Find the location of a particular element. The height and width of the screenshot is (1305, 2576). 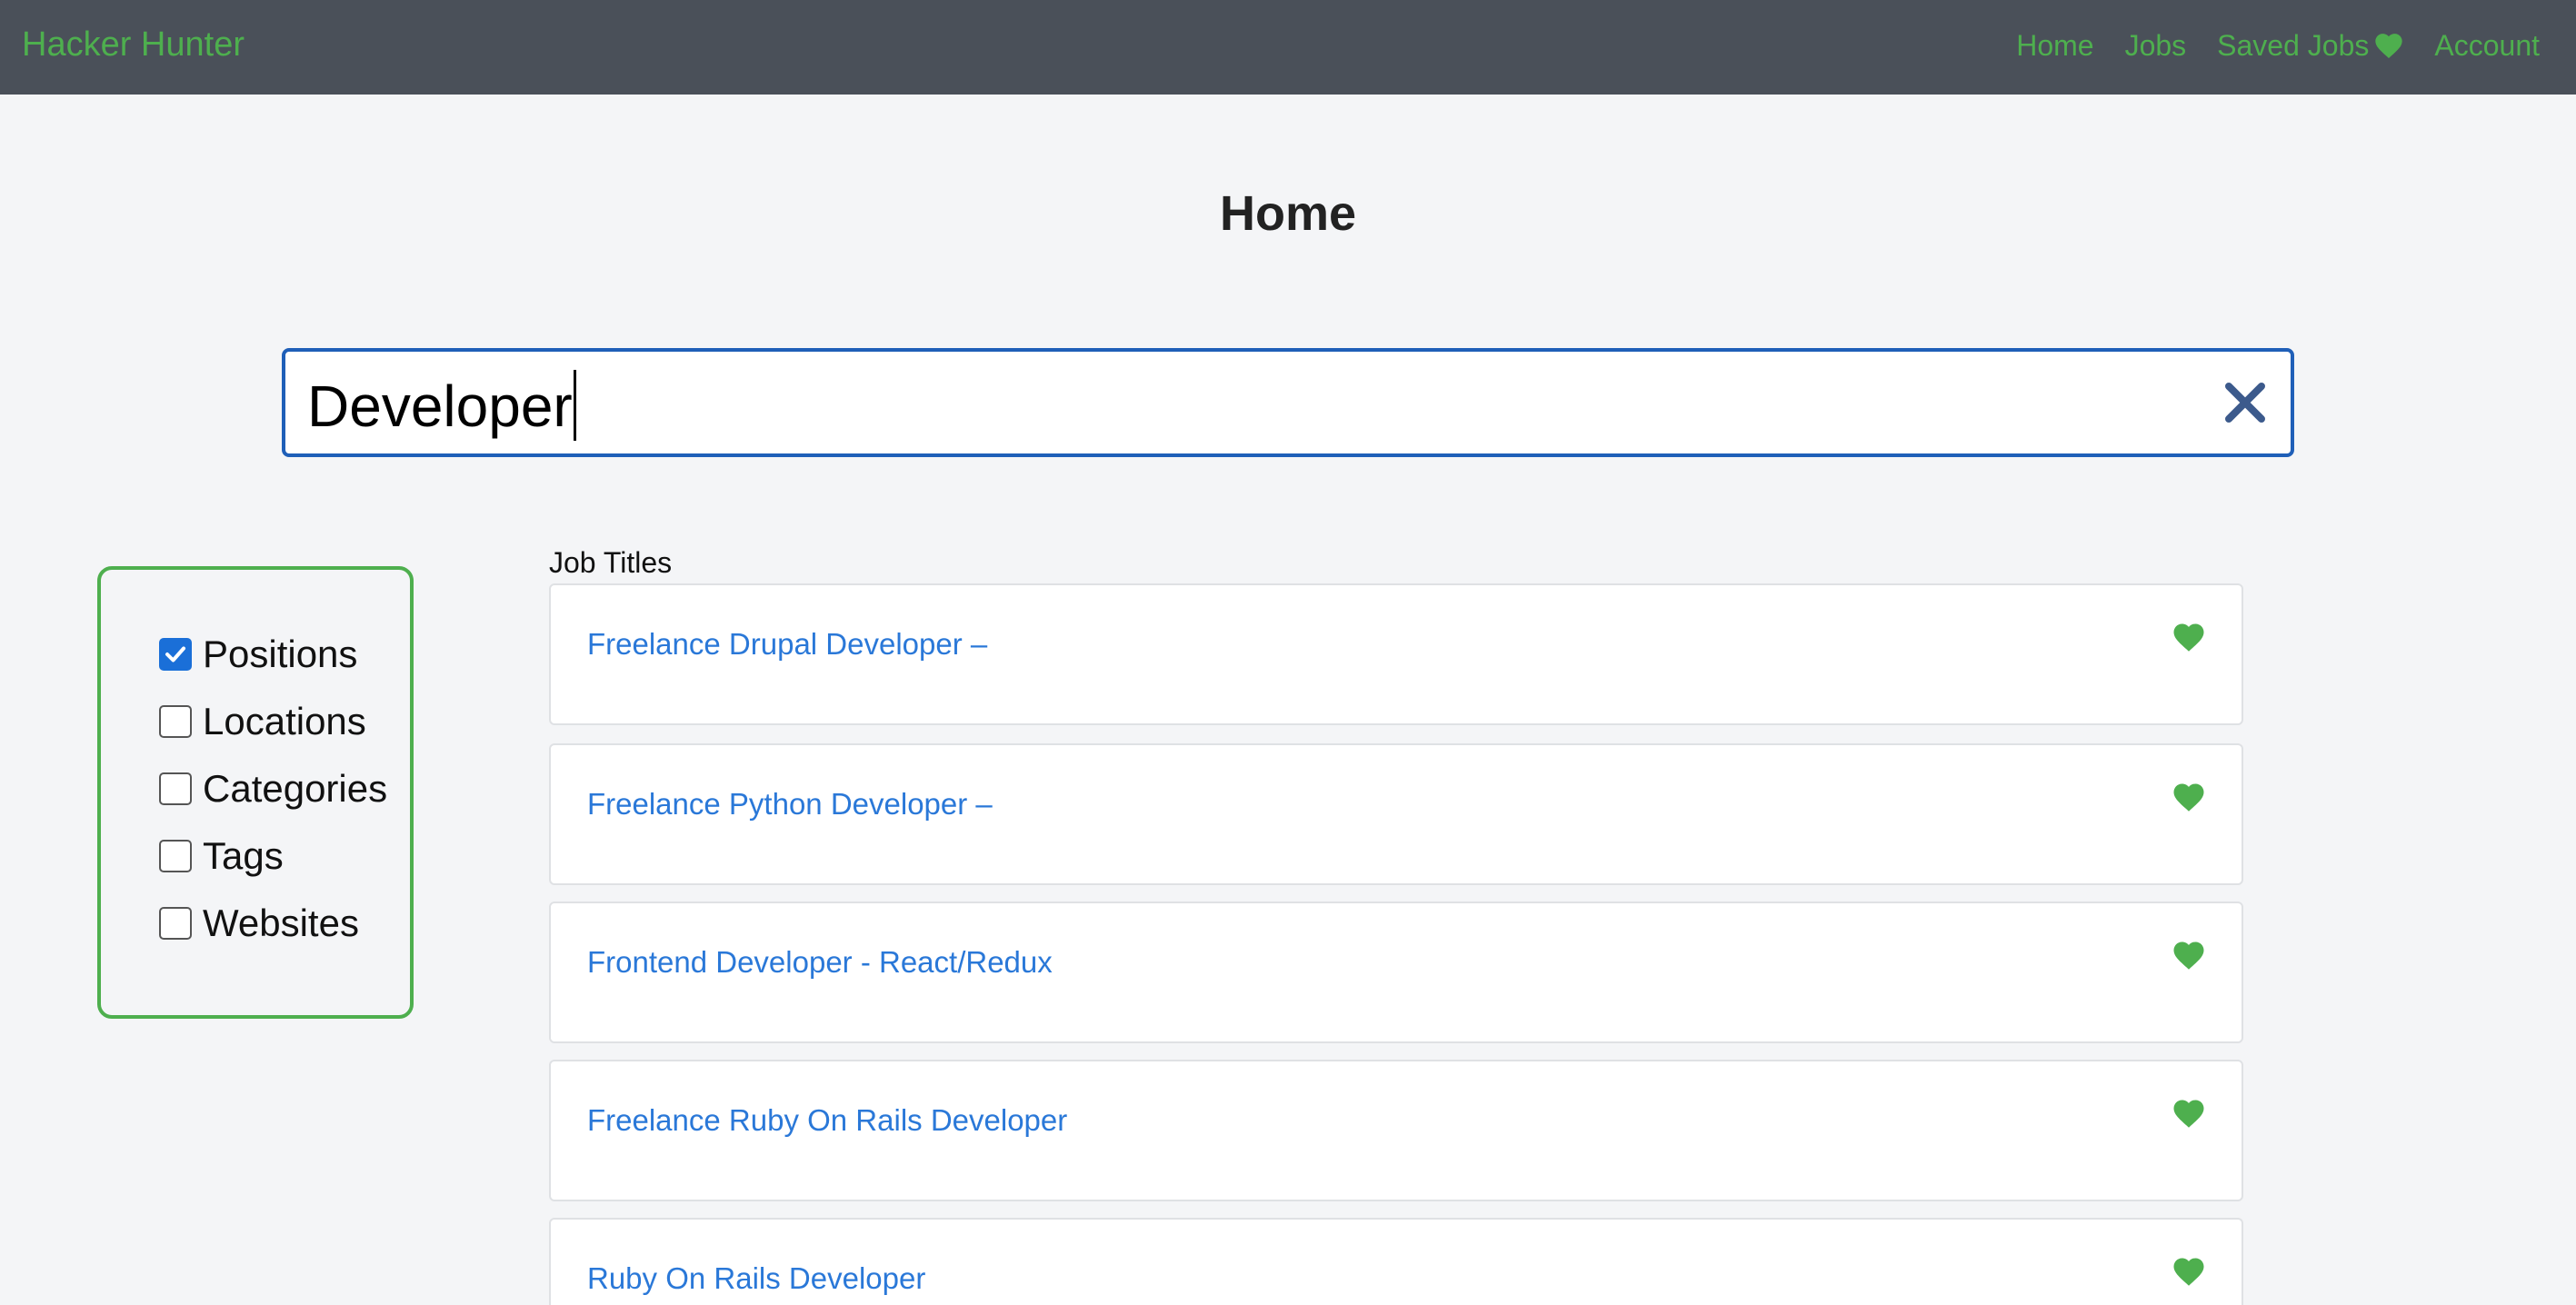

results-header: Job Titles is located at coordinates (611, 562).